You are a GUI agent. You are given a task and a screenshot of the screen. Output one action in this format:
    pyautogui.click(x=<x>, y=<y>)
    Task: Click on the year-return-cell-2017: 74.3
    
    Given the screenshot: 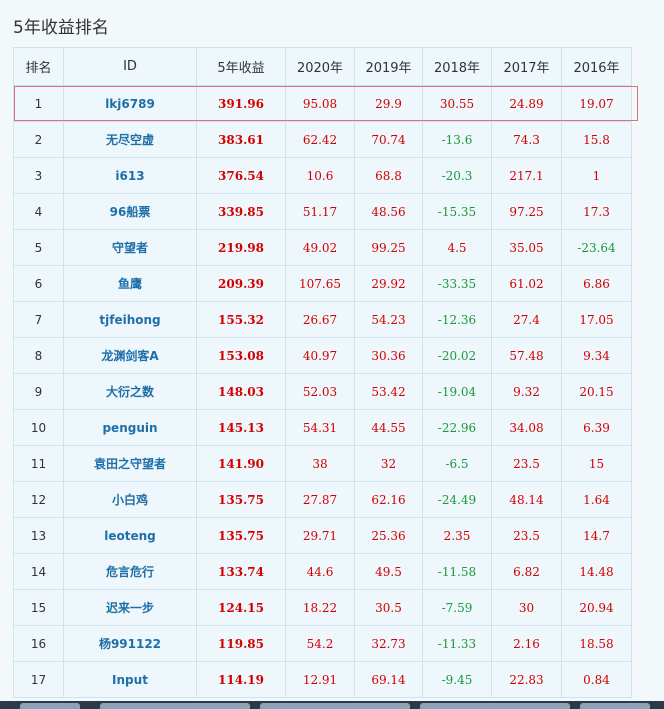 What is the action you would take?
    pyautogui.click(x=526, y=139)
    